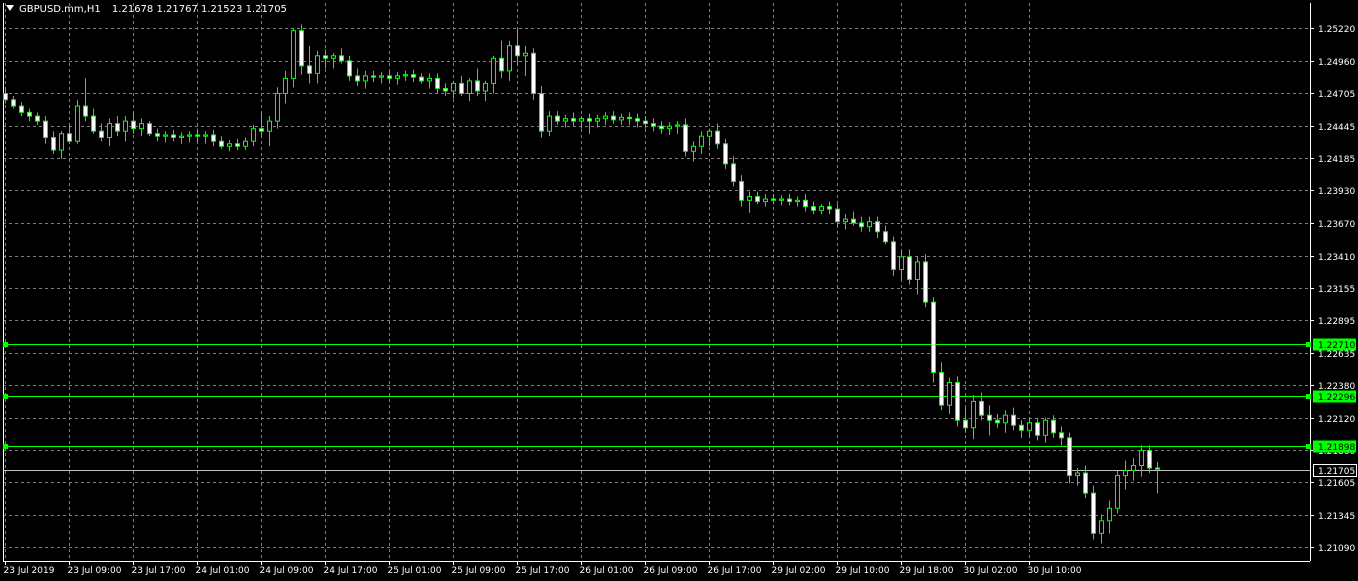 This screenshot has height=581, width=1358. I want to click on y-tick-label: 1.23670, so click(1336, 225).